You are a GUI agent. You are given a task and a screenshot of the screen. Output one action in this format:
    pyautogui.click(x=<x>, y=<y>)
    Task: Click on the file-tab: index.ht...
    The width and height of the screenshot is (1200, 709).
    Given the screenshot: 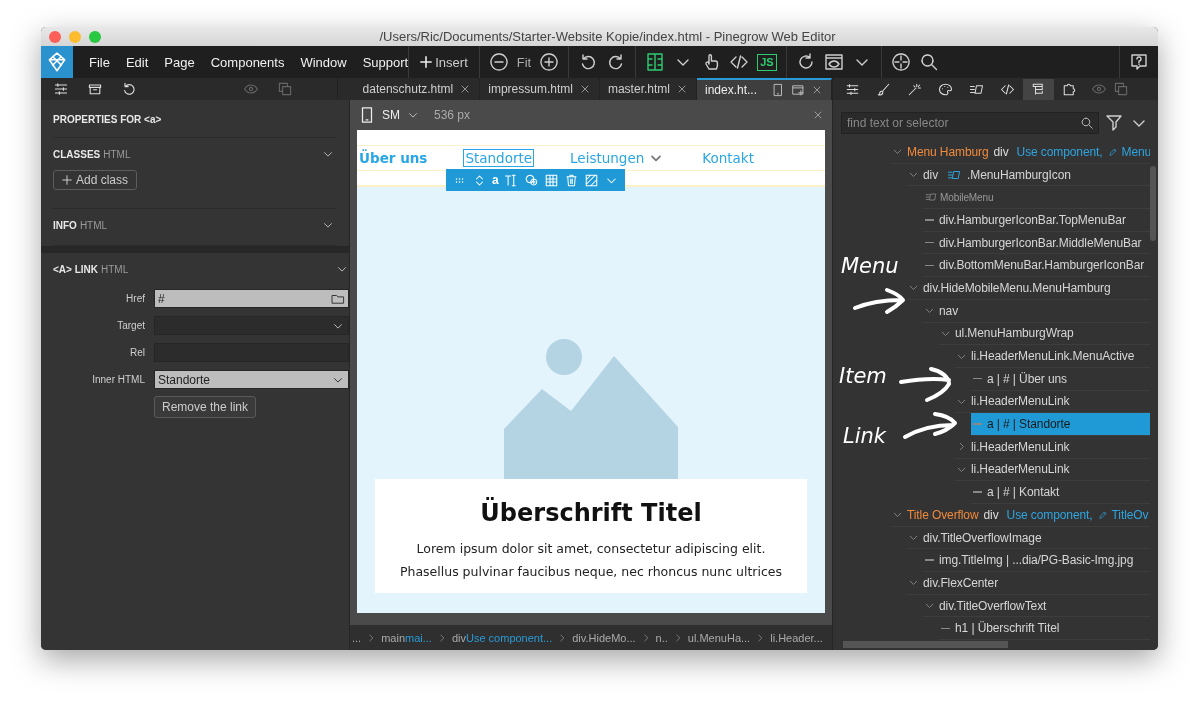 What is the action you would take?
    pyautogui.click(x=764, y=89)
    